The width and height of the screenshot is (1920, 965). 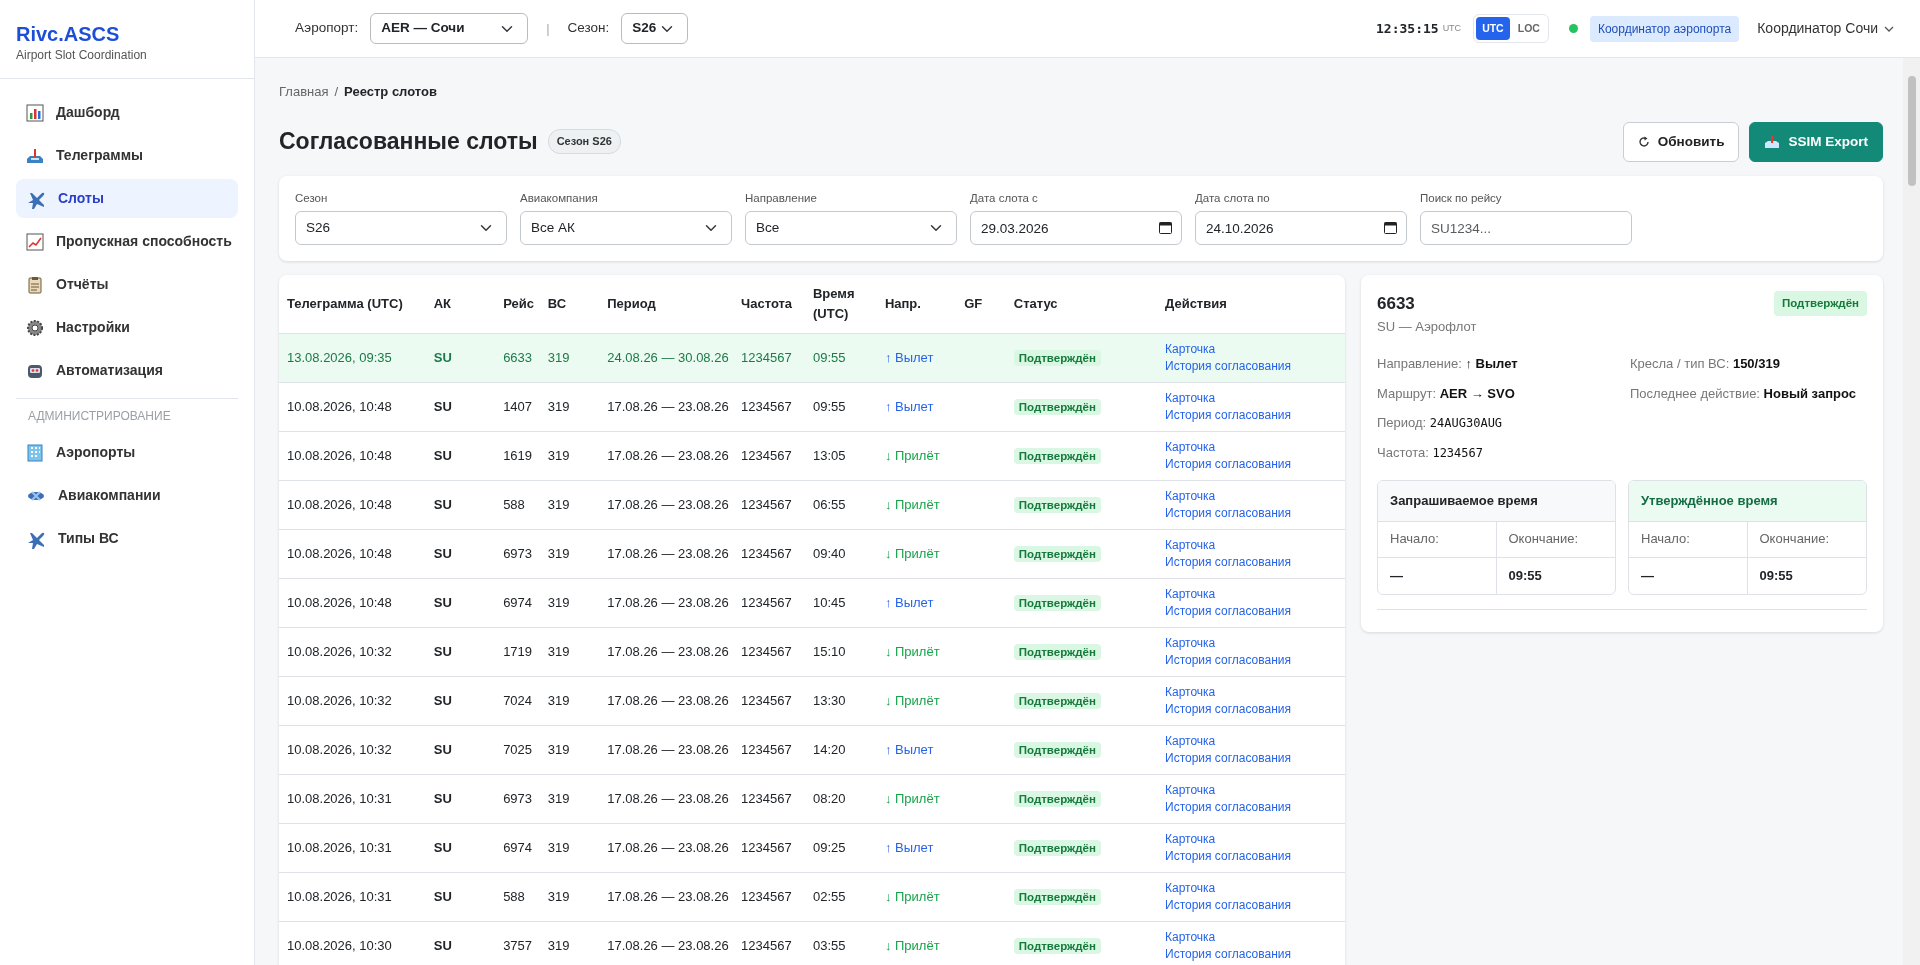 What do you see at coordinates (1825, 28) in the screenshot?
I see `user-menu: Координатор Сочи` at bounding box center [1825, 28].